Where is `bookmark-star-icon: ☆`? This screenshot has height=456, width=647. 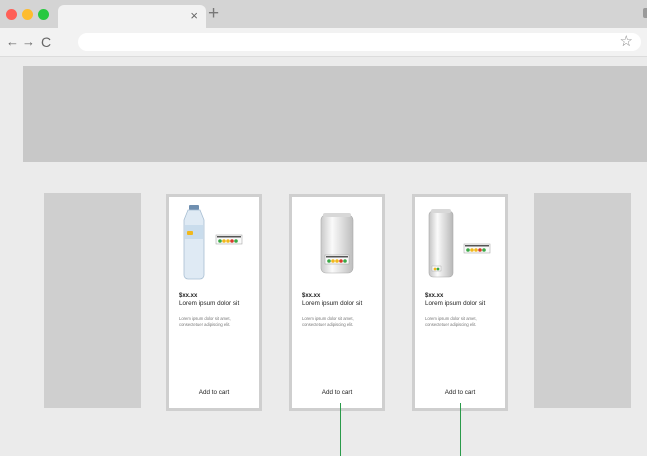 bookmark-star-icon: ☆ is located at coordinates (626, 42).